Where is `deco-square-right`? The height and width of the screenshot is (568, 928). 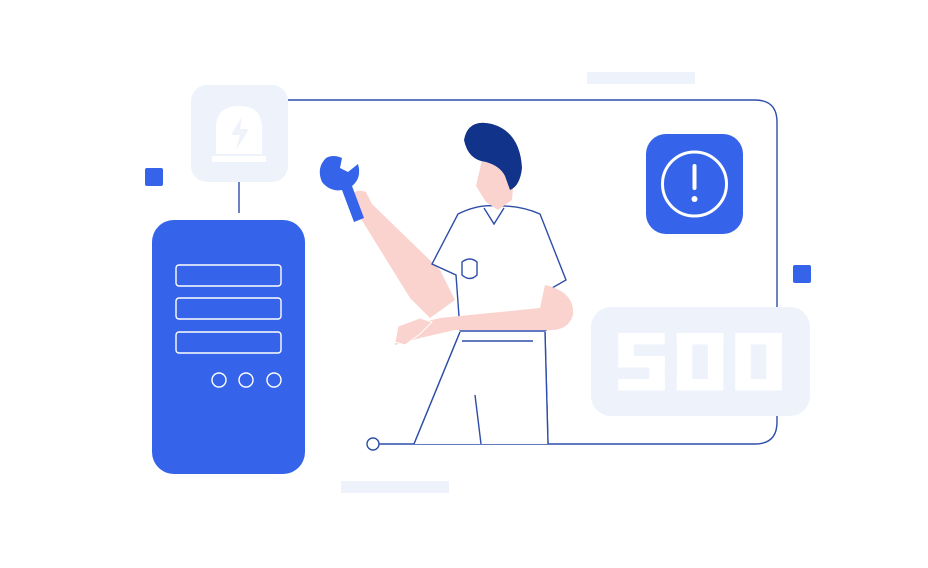 deco-square-right is located at coordinates (802, 274).